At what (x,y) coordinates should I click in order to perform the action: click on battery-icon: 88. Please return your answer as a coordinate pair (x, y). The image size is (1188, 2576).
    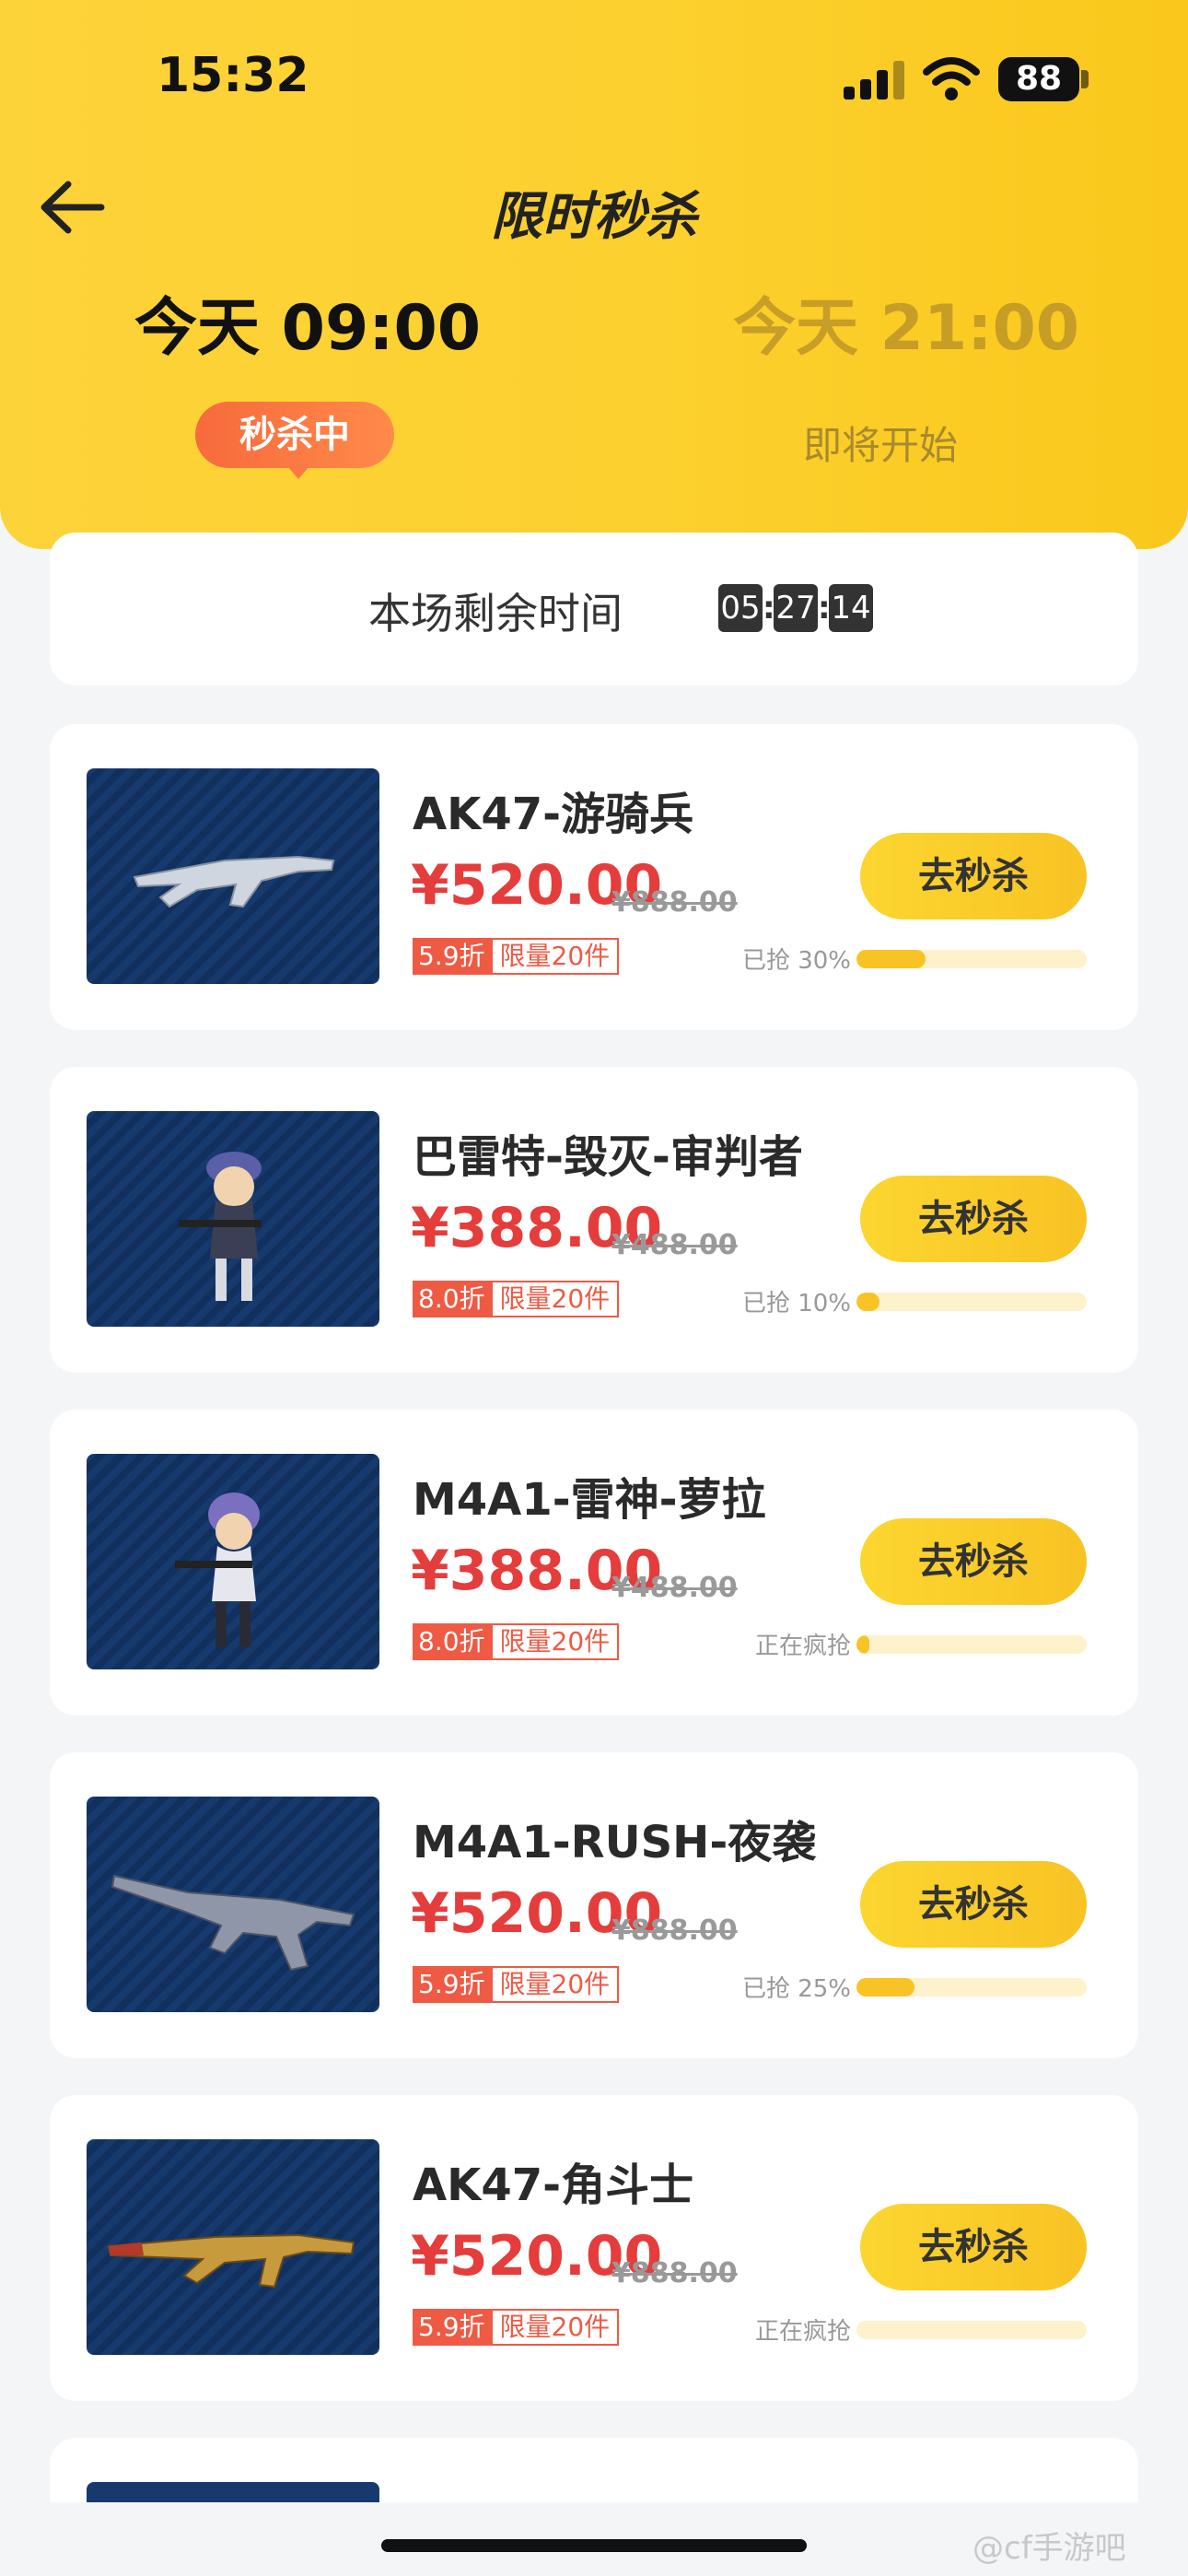
    Looking at the image, I should click on (1038, 79).